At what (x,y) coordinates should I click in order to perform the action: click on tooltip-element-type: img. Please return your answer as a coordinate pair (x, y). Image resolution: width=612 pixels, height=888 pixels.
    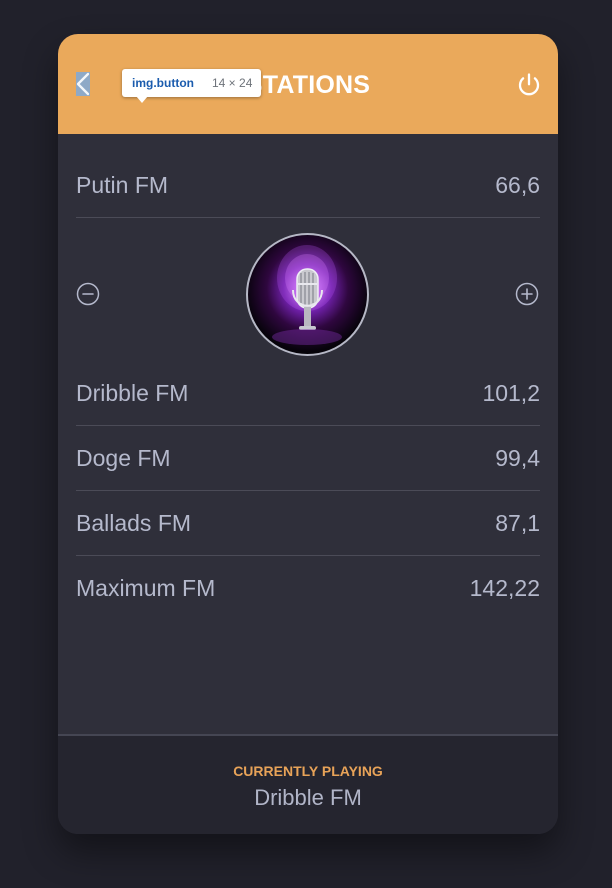
    Looking at the image, I should click on (143, 83).